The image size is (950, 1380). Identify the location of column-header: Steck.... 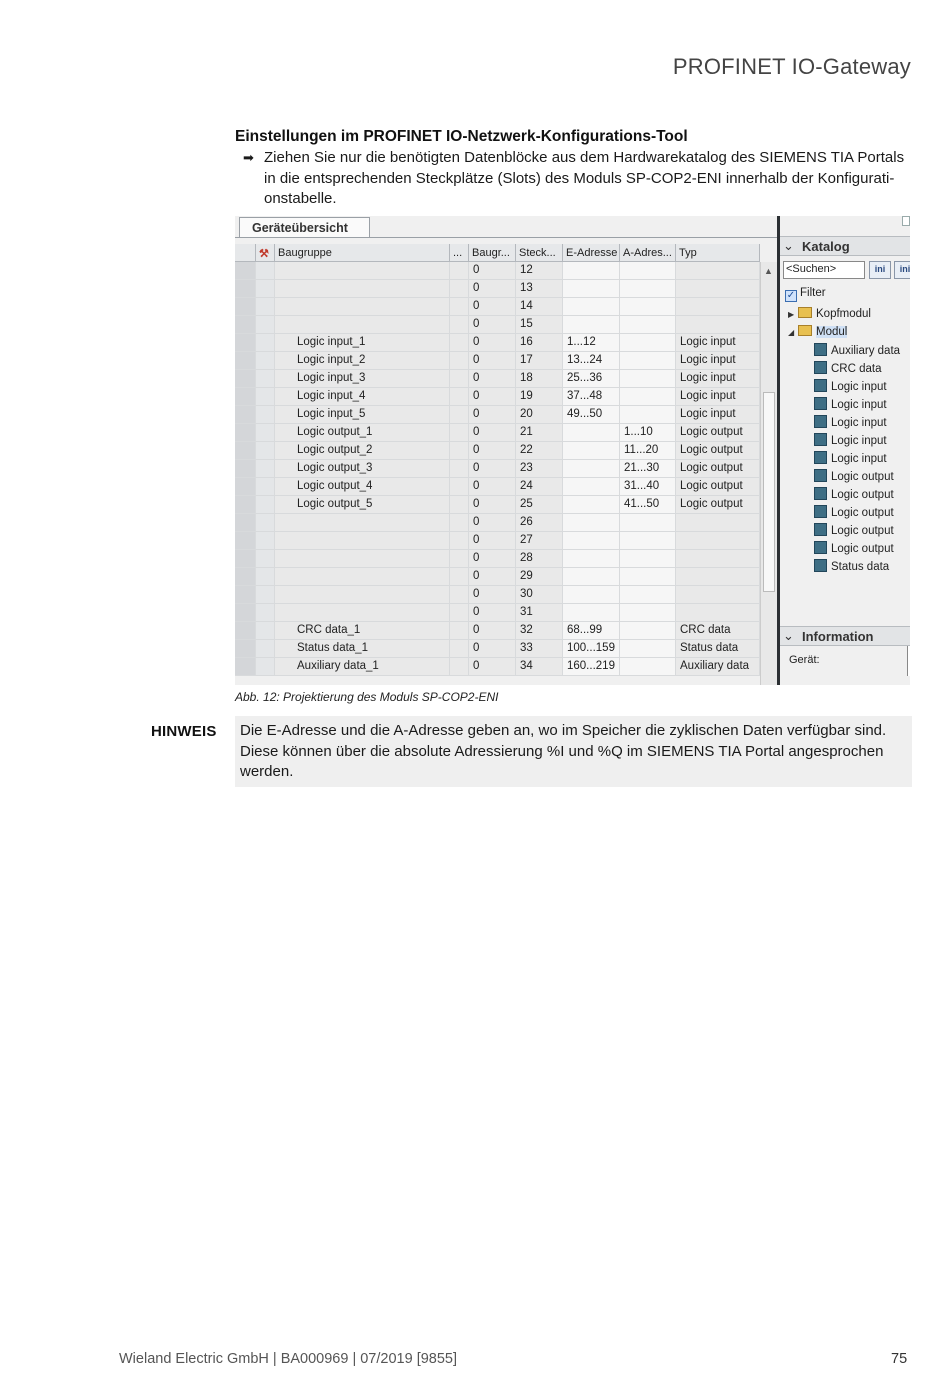
(539, 253).